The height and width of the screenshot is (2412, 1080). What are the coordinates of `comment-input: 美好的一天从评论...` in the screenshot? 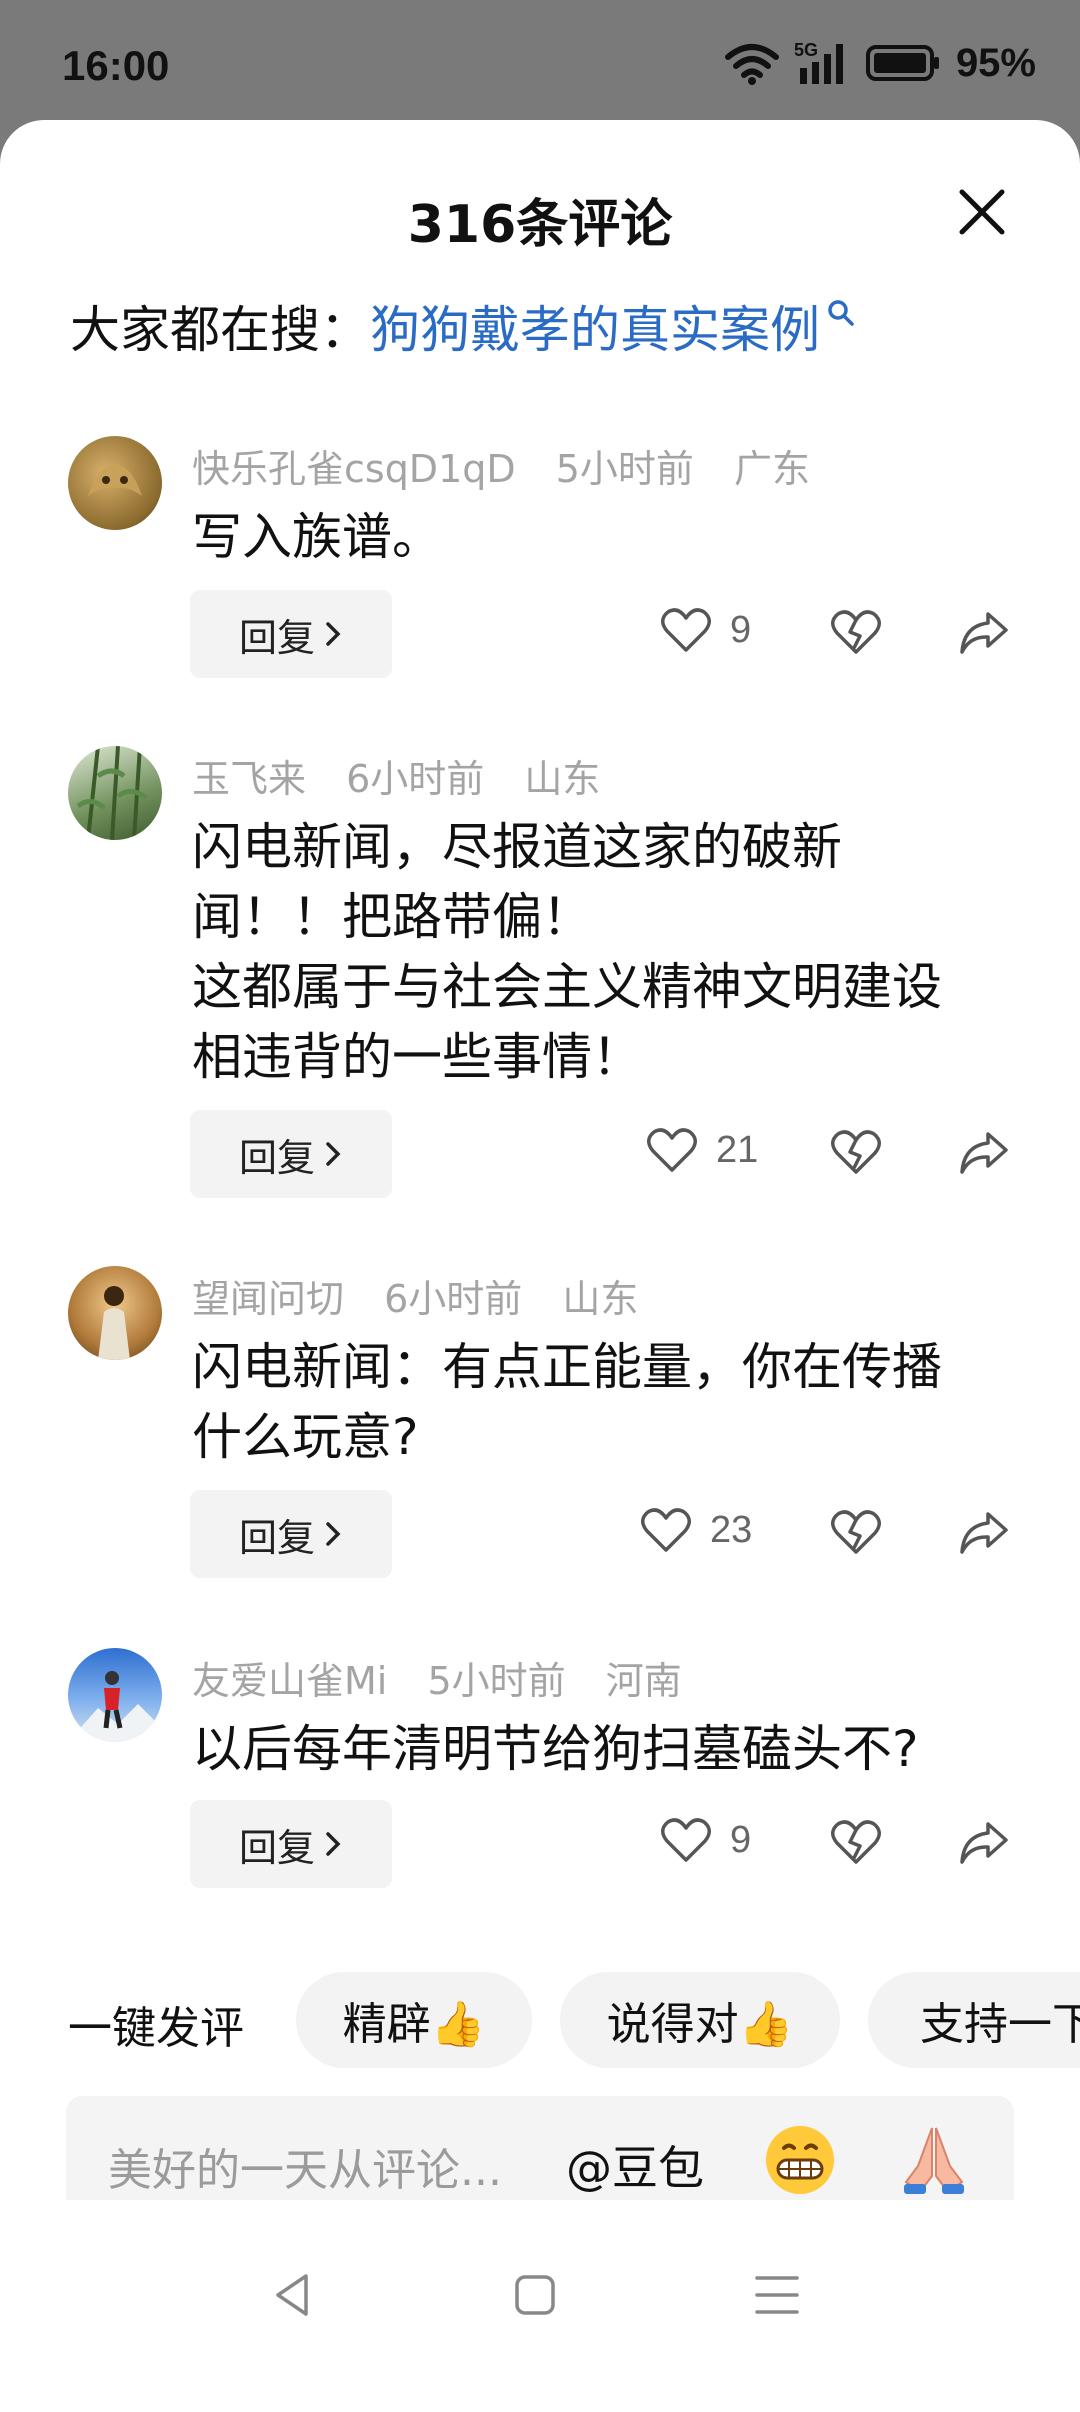 It's located at (305, 2166).